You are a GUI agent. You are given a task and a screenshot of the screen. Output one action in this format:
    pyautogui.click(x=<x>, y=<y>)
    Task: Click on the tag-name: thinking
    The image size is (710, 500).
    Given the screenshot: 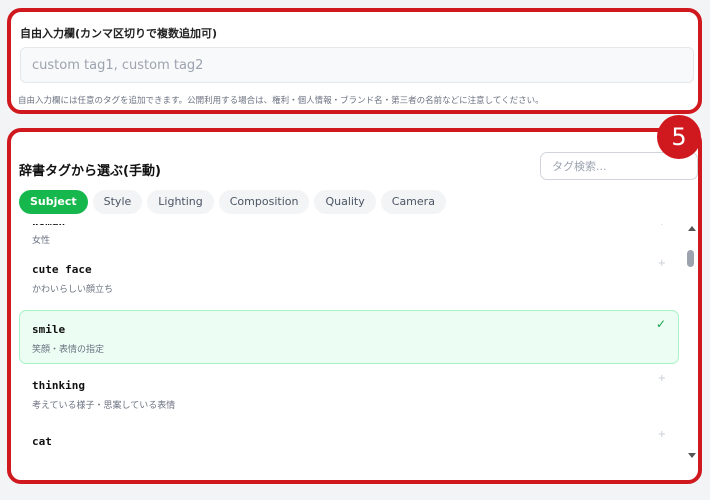 What is the action you would take?
    pyautogui.click(x=58, y=385)
    